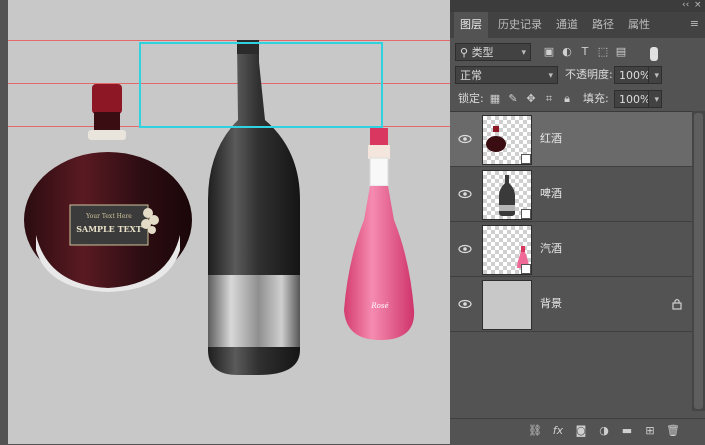 The width and height of the screenshot is (705, 445). What do you see at coordinates (635, 99) in the screenshot?
I see `fill-value: 100%` at bounding box center [635, 99].